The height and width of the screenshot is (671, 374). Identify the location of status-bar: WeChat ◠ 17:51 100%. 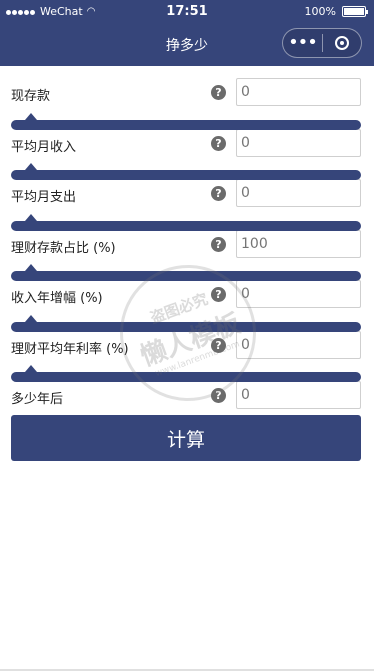
(187, 12).